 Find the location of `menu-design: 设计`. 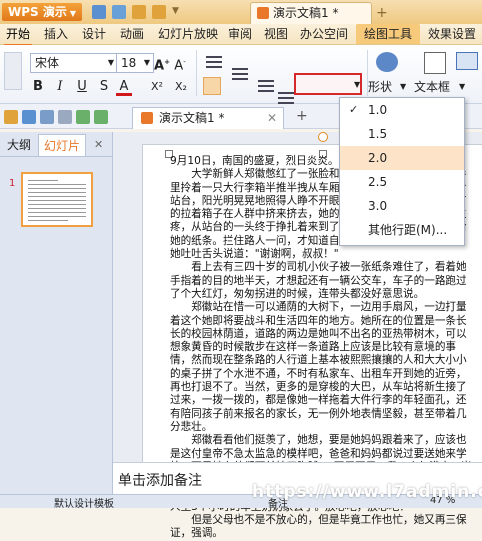

menu-design: 设计 is located at coordinates (94, 34).